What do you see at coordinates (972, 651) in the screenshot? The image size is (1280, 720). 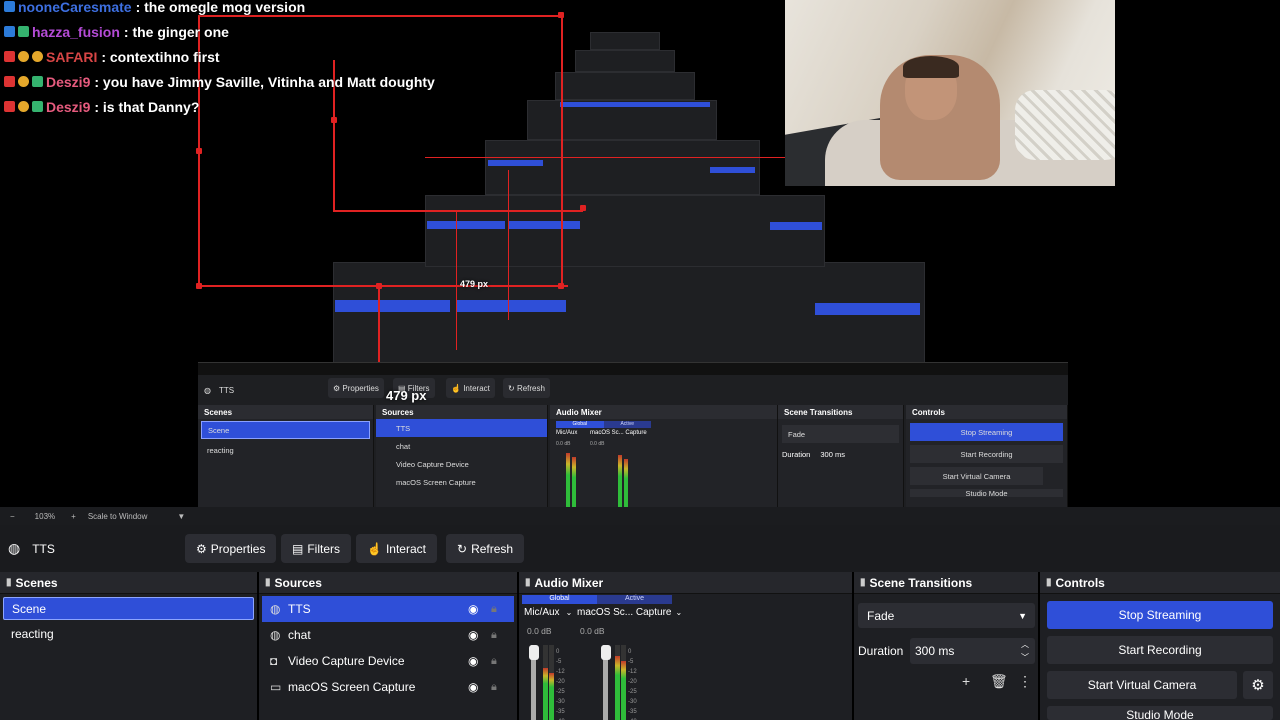 I see `duration-input: 300 ms ︿ ﹀` at bounding box center [972, 651].